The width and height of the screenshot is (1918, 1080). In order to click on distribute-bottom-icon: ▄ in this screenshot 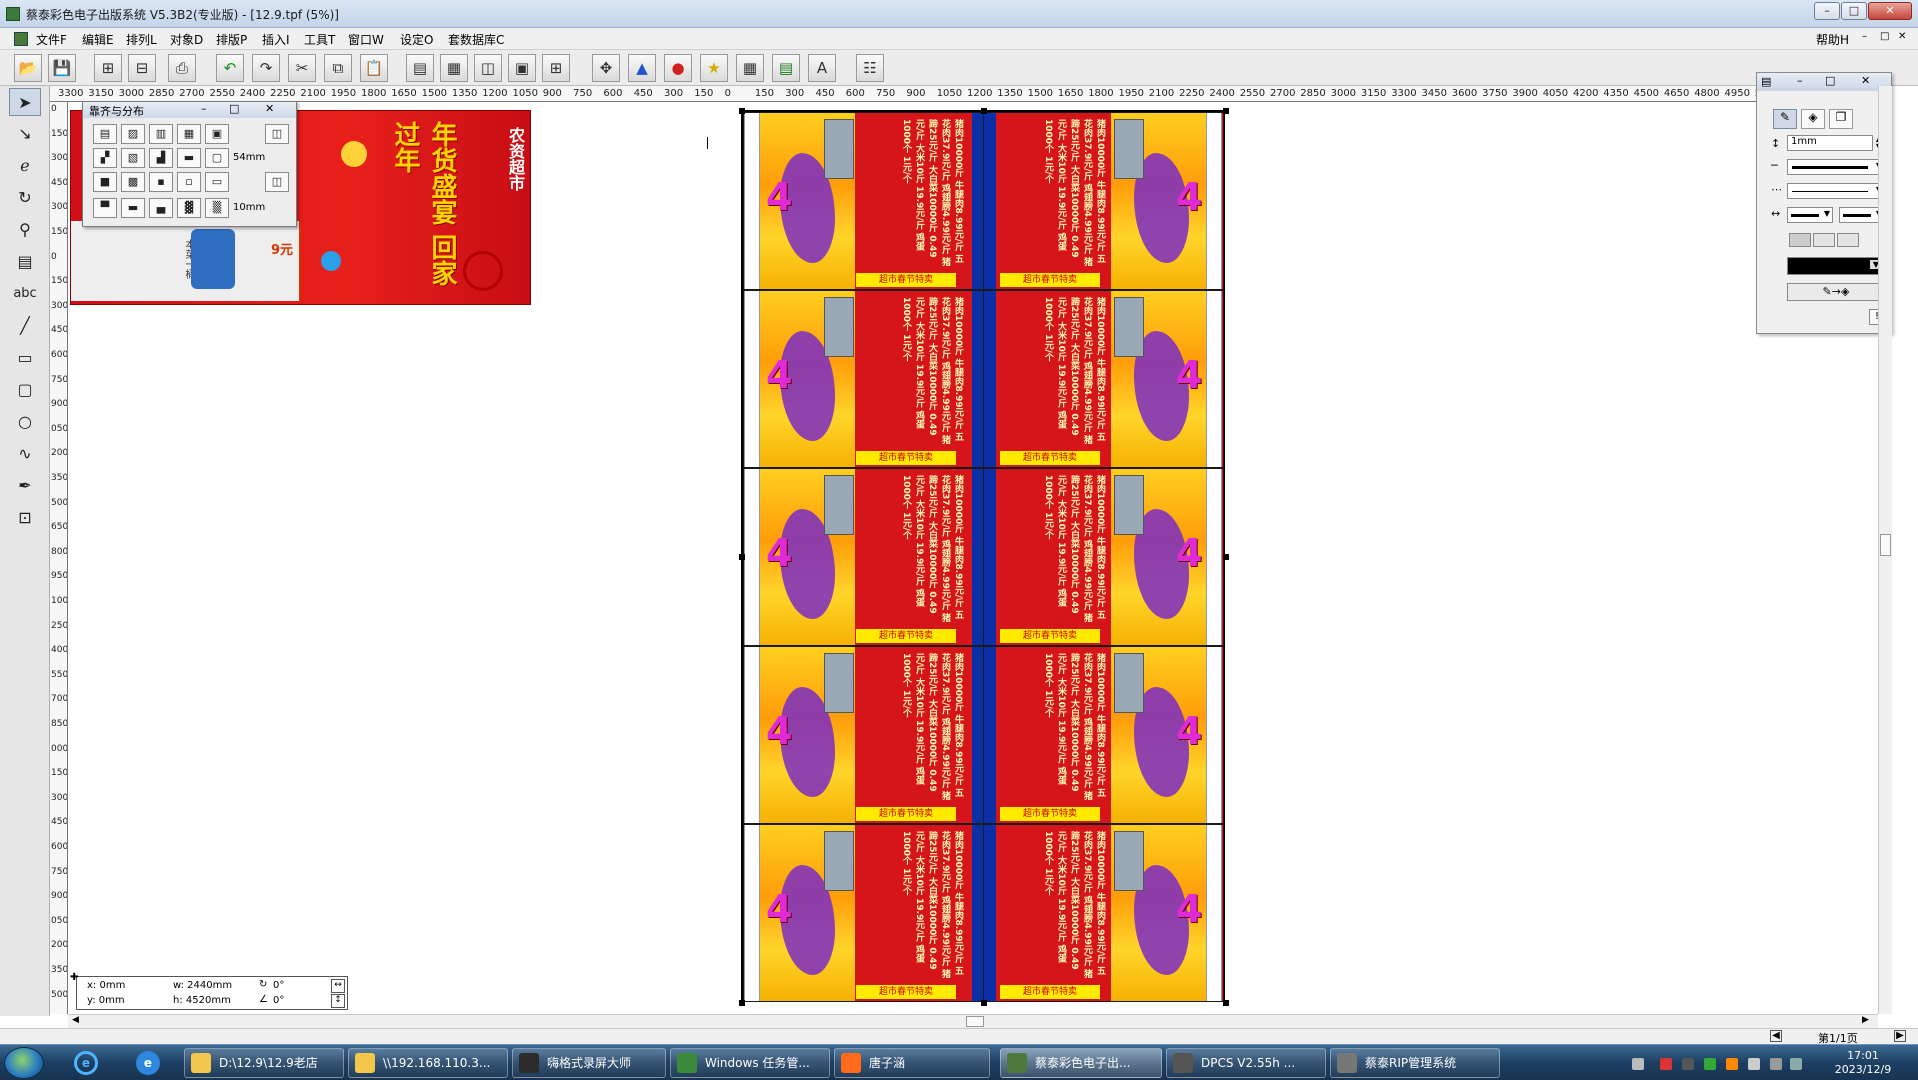, I will do `click(161, 208)`.